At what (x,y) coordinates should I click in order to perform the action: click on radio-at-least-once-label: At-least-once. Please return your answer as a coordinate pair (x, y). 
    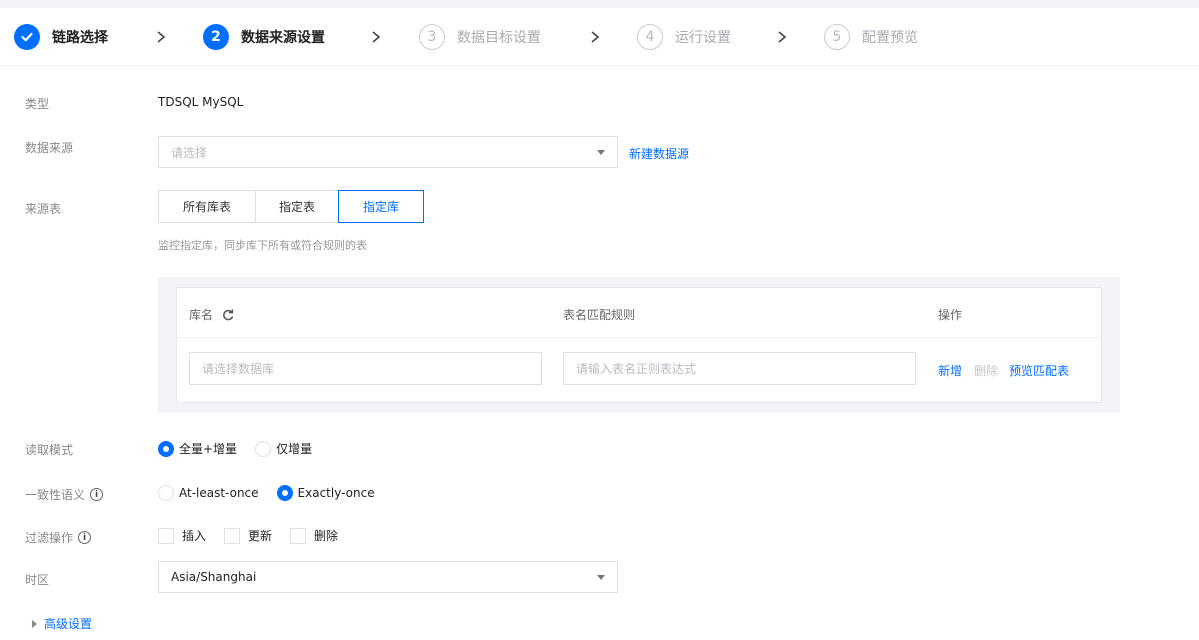
    Looking at the image, I should click on (219, 493).